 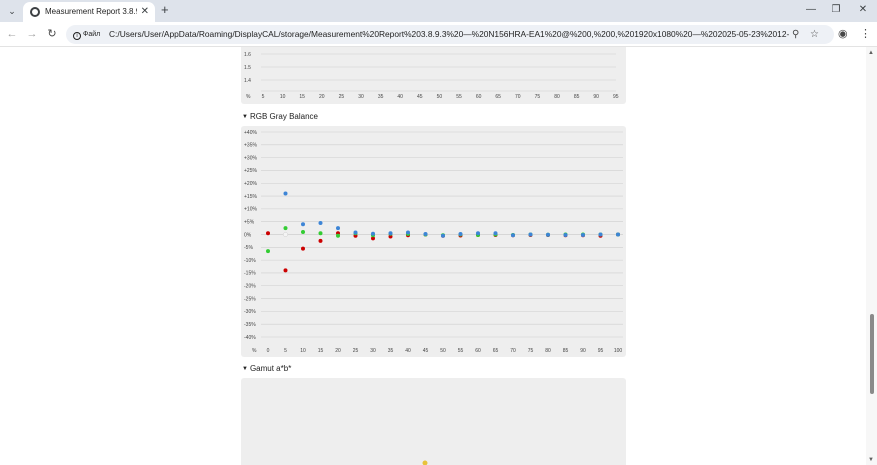 I want to click on x-tick-label: 5, so click(x=263, y=97).